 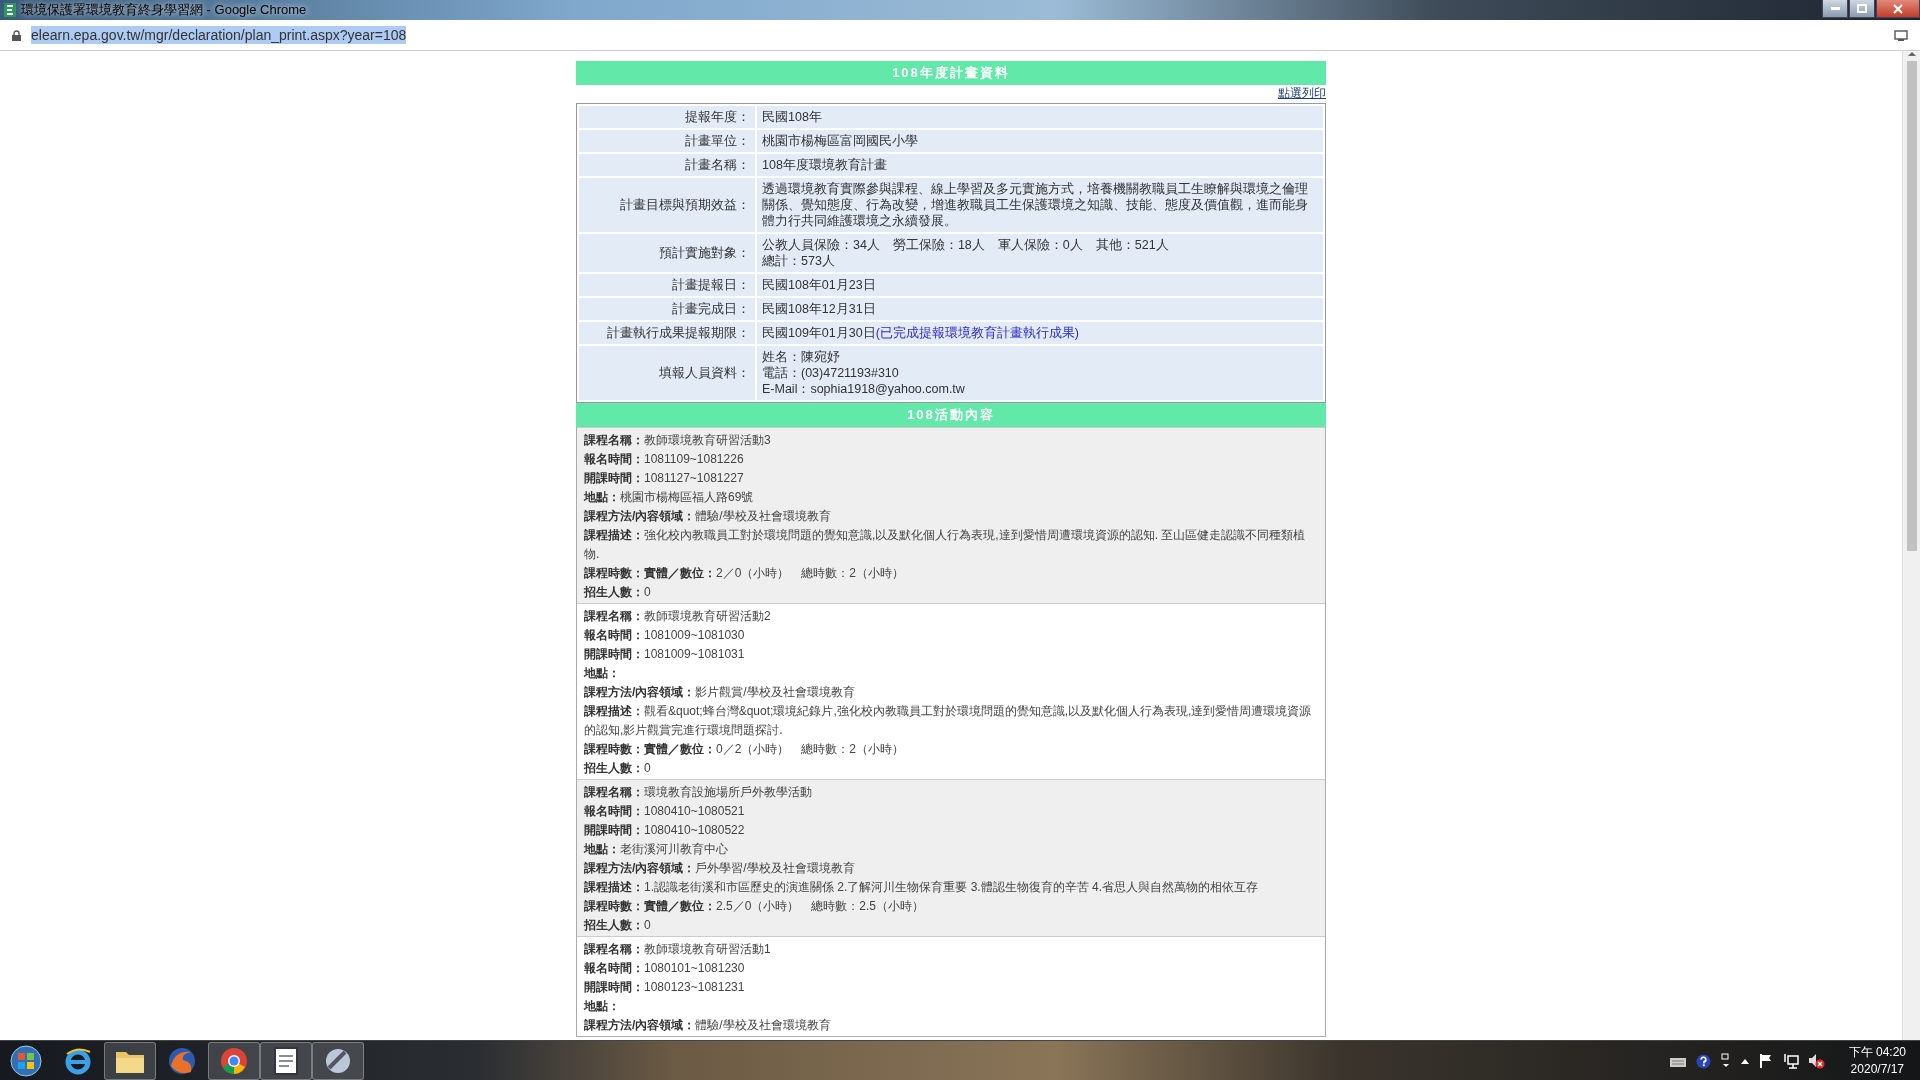 What do you see at coordinates (1816, 1061) in the screenshot?
I see `speaker-muted-icon` at bounding box center [1816, 1061].